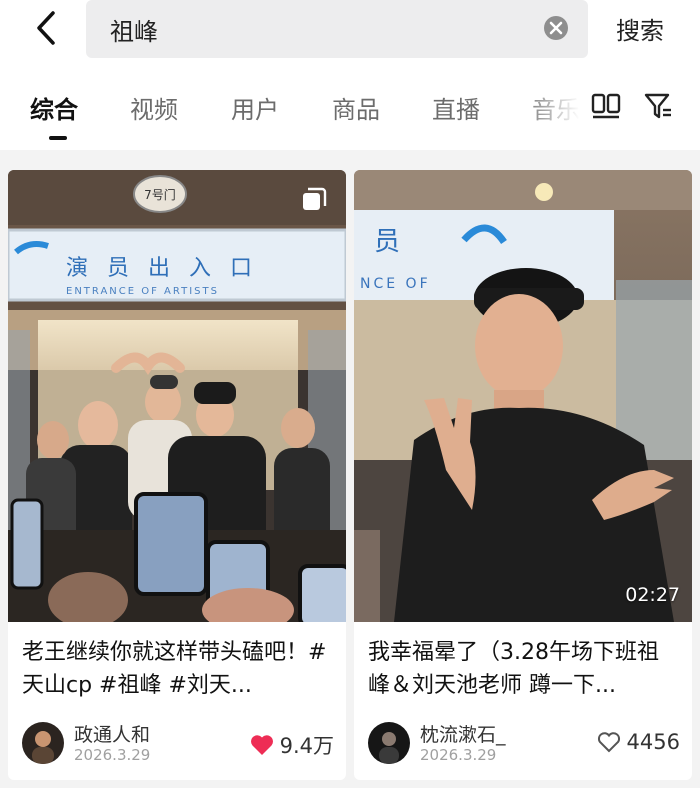  Describe the element at coordinates (606, 106) in the screenshot. I see `grid-layout-icon` at that location.